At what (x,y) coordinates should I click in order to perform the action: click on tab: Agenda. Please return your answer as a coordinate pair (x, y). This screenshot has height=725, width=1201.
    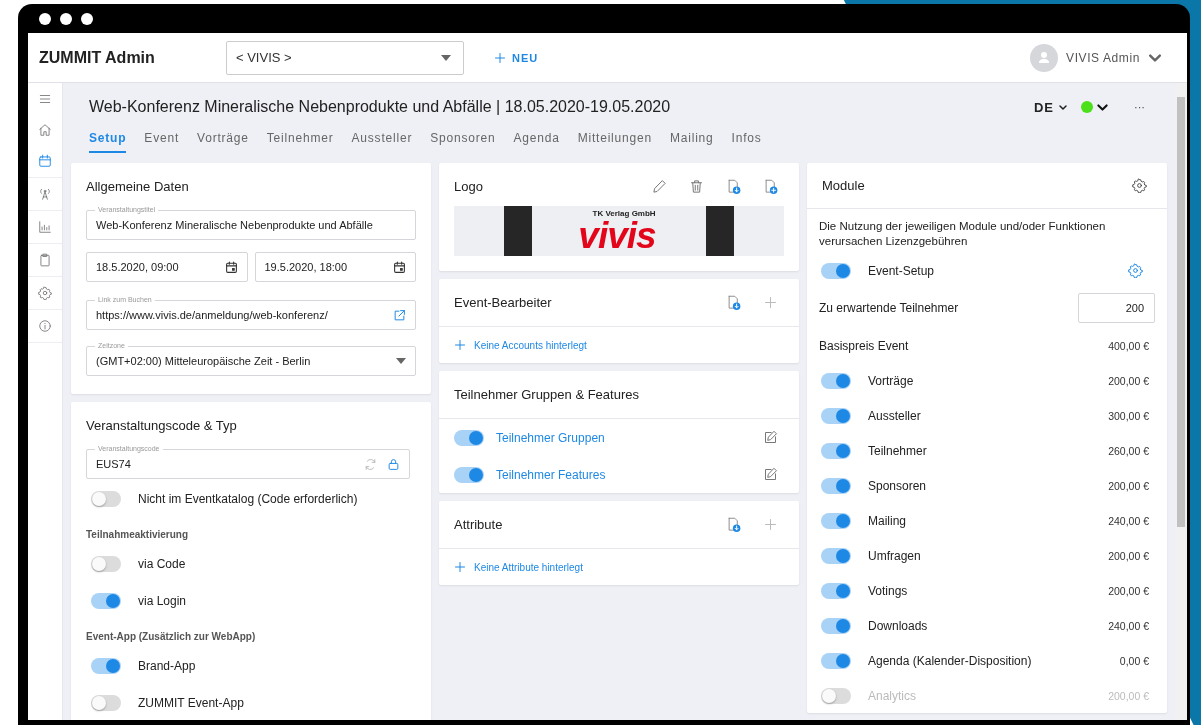
    Looking at the image, I should click on (536, 140).